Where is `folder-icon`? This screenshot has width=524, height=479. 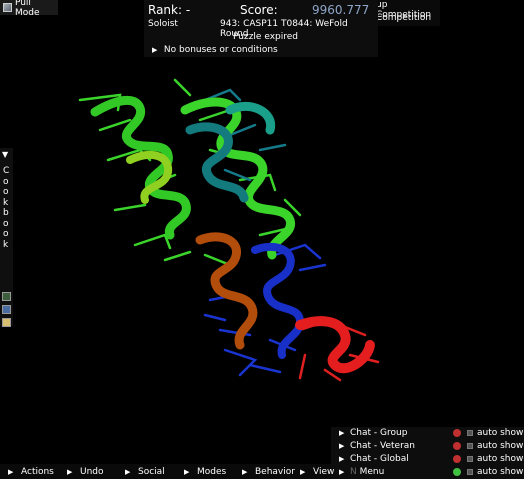 folder-icon is located at coordinates (6, 309).